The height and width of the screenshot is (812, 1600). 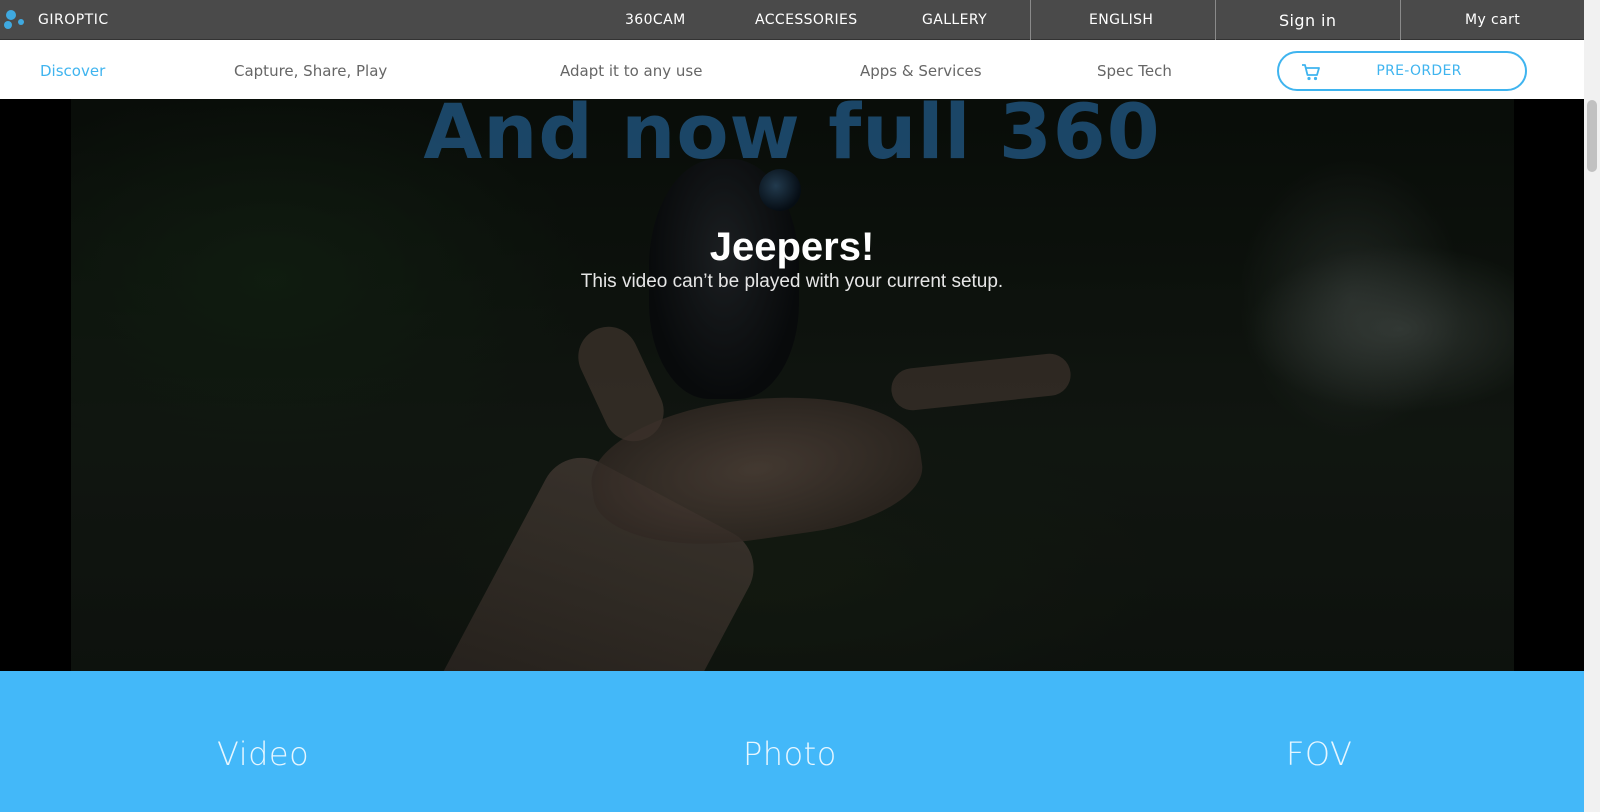 I want to click on feature-fov: FOV, so click(x=1319, y=754).